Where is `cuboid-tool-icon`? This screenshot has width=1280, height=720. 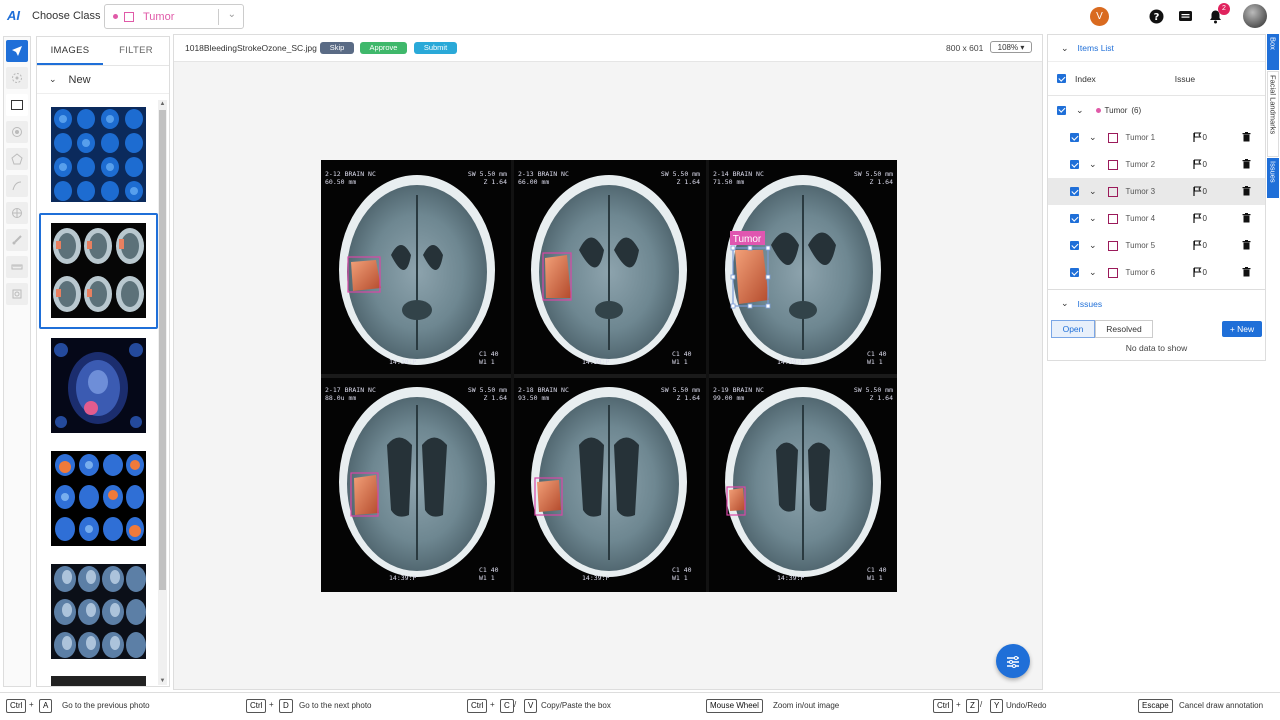 cuboid-tool-icon is located at coordinates (17, 294).